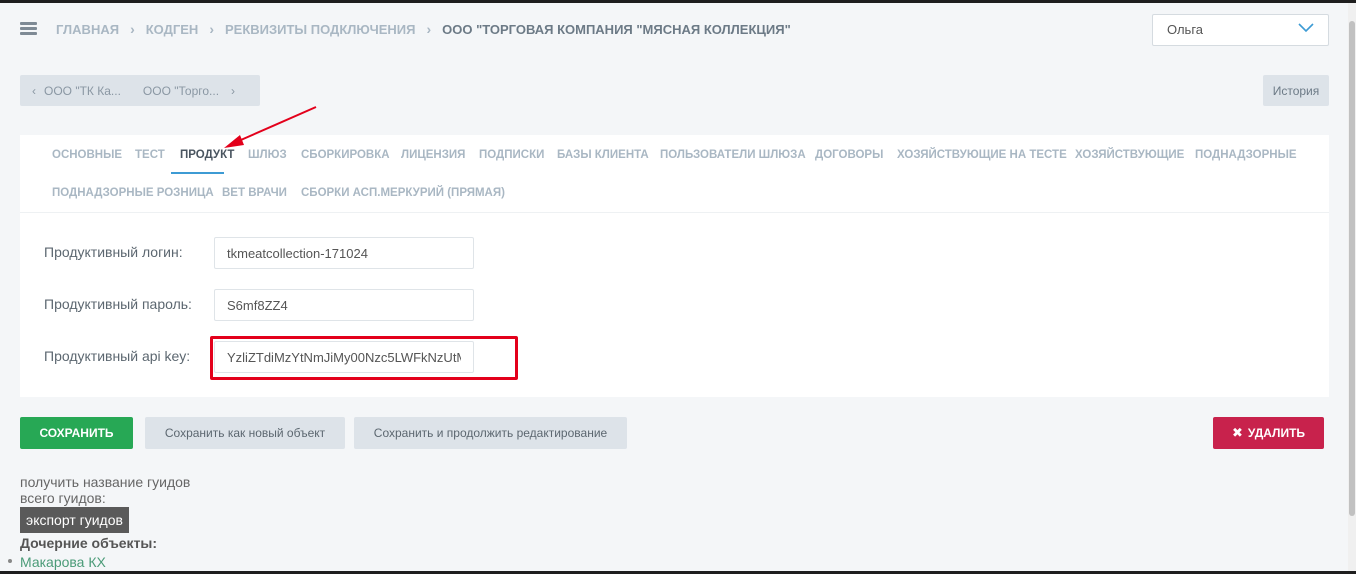 The width and height of the screenshot is (1356, 574). I want to click on tab-osnovnye: Основные, so click(87, 155).